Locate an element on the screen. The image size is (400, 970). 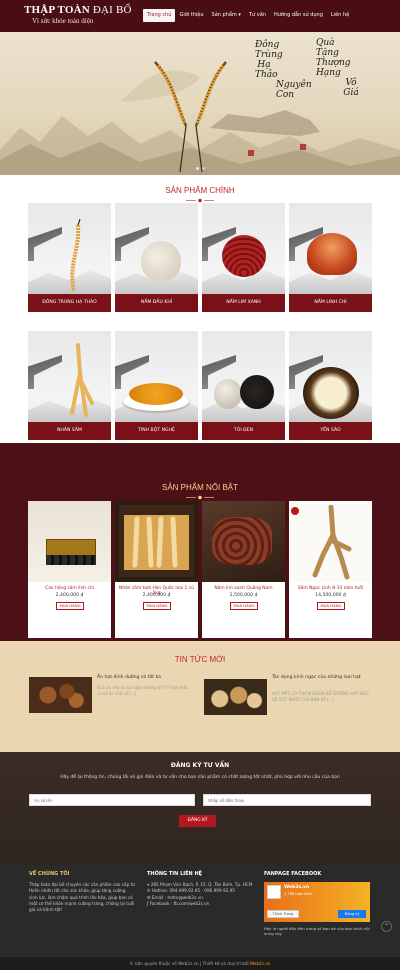
fb-cta-button: Đăng ký is located at coordinates (352, 914).